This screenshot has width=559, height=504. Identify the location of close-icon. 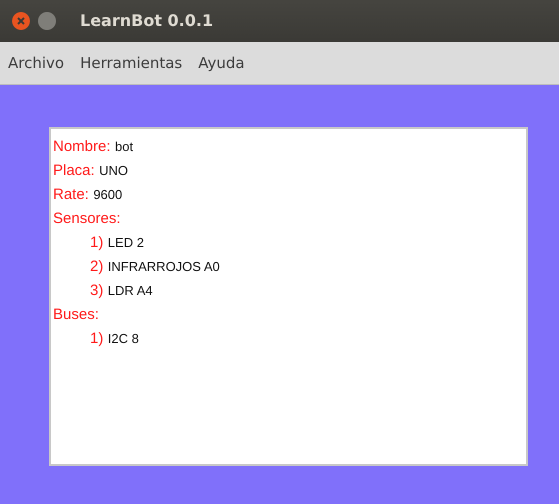
(21, 21).